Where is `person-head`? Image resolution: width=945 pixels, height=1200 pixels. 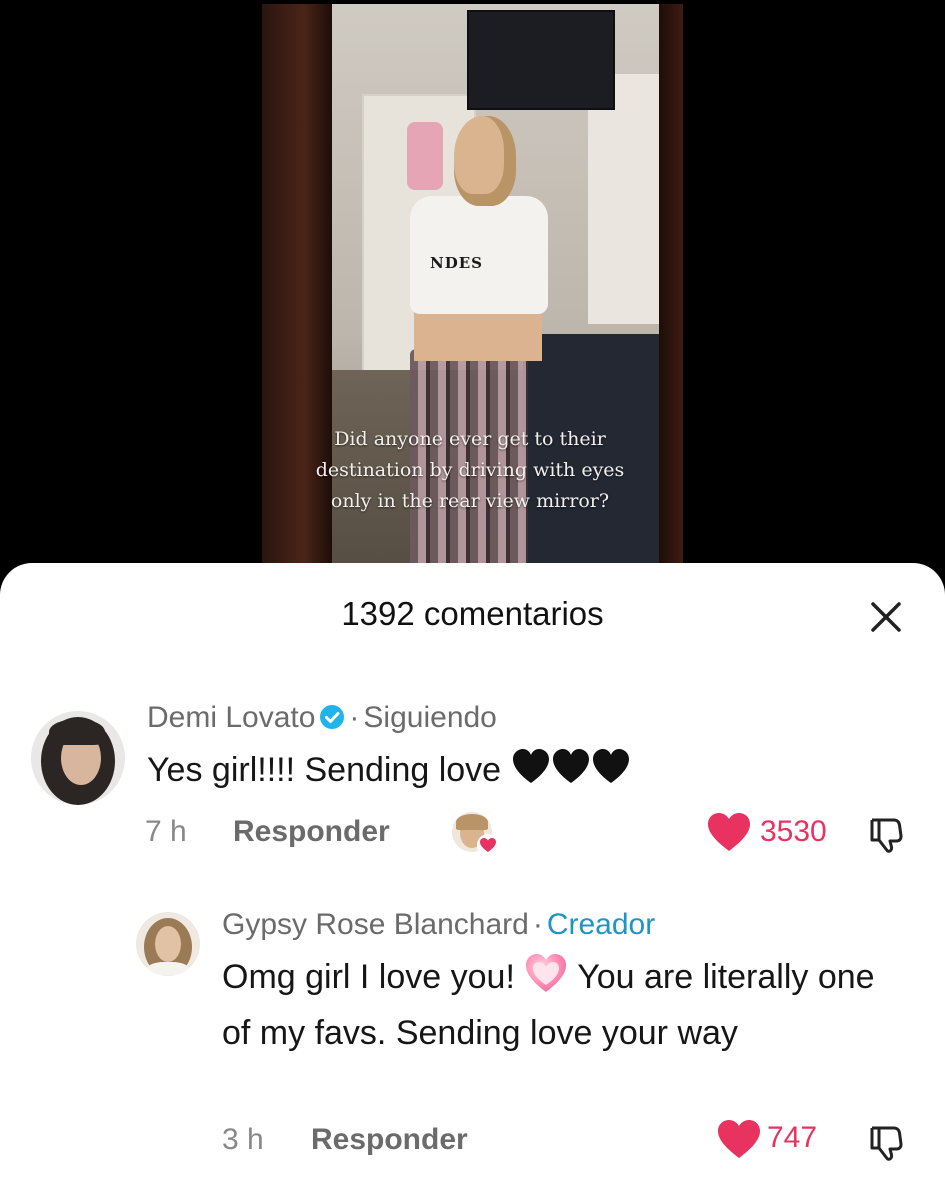
person-head is located at coordinates (485, 161).